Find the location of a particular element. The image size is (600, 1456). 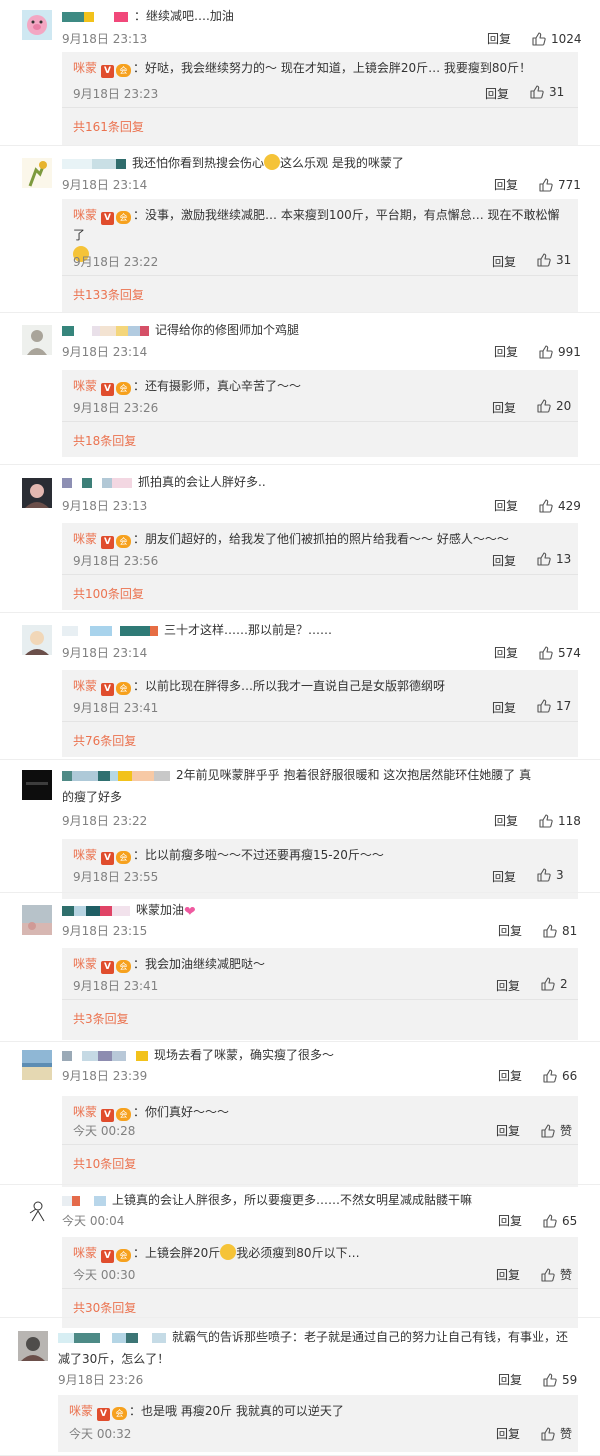

like-count: 31 is located at coordinates (557, 92).